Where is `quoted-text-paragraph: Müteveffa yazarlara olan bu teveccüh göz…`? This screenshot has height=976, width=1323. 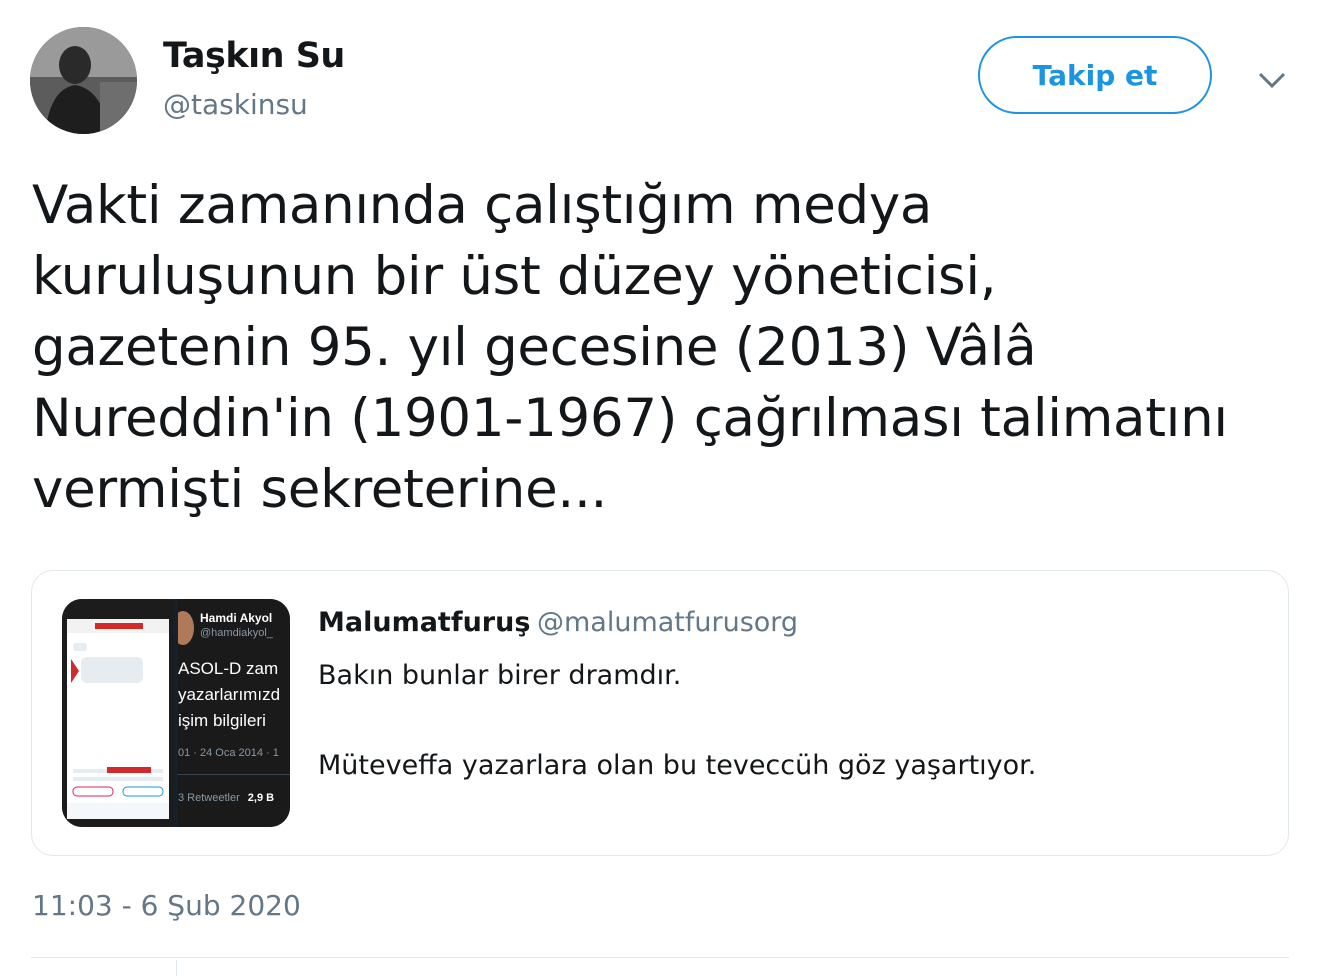 quoted-text-paragraph: Müteveffa yazarlara olan bu teveccüh göz… is located at coordinates (677, 765).